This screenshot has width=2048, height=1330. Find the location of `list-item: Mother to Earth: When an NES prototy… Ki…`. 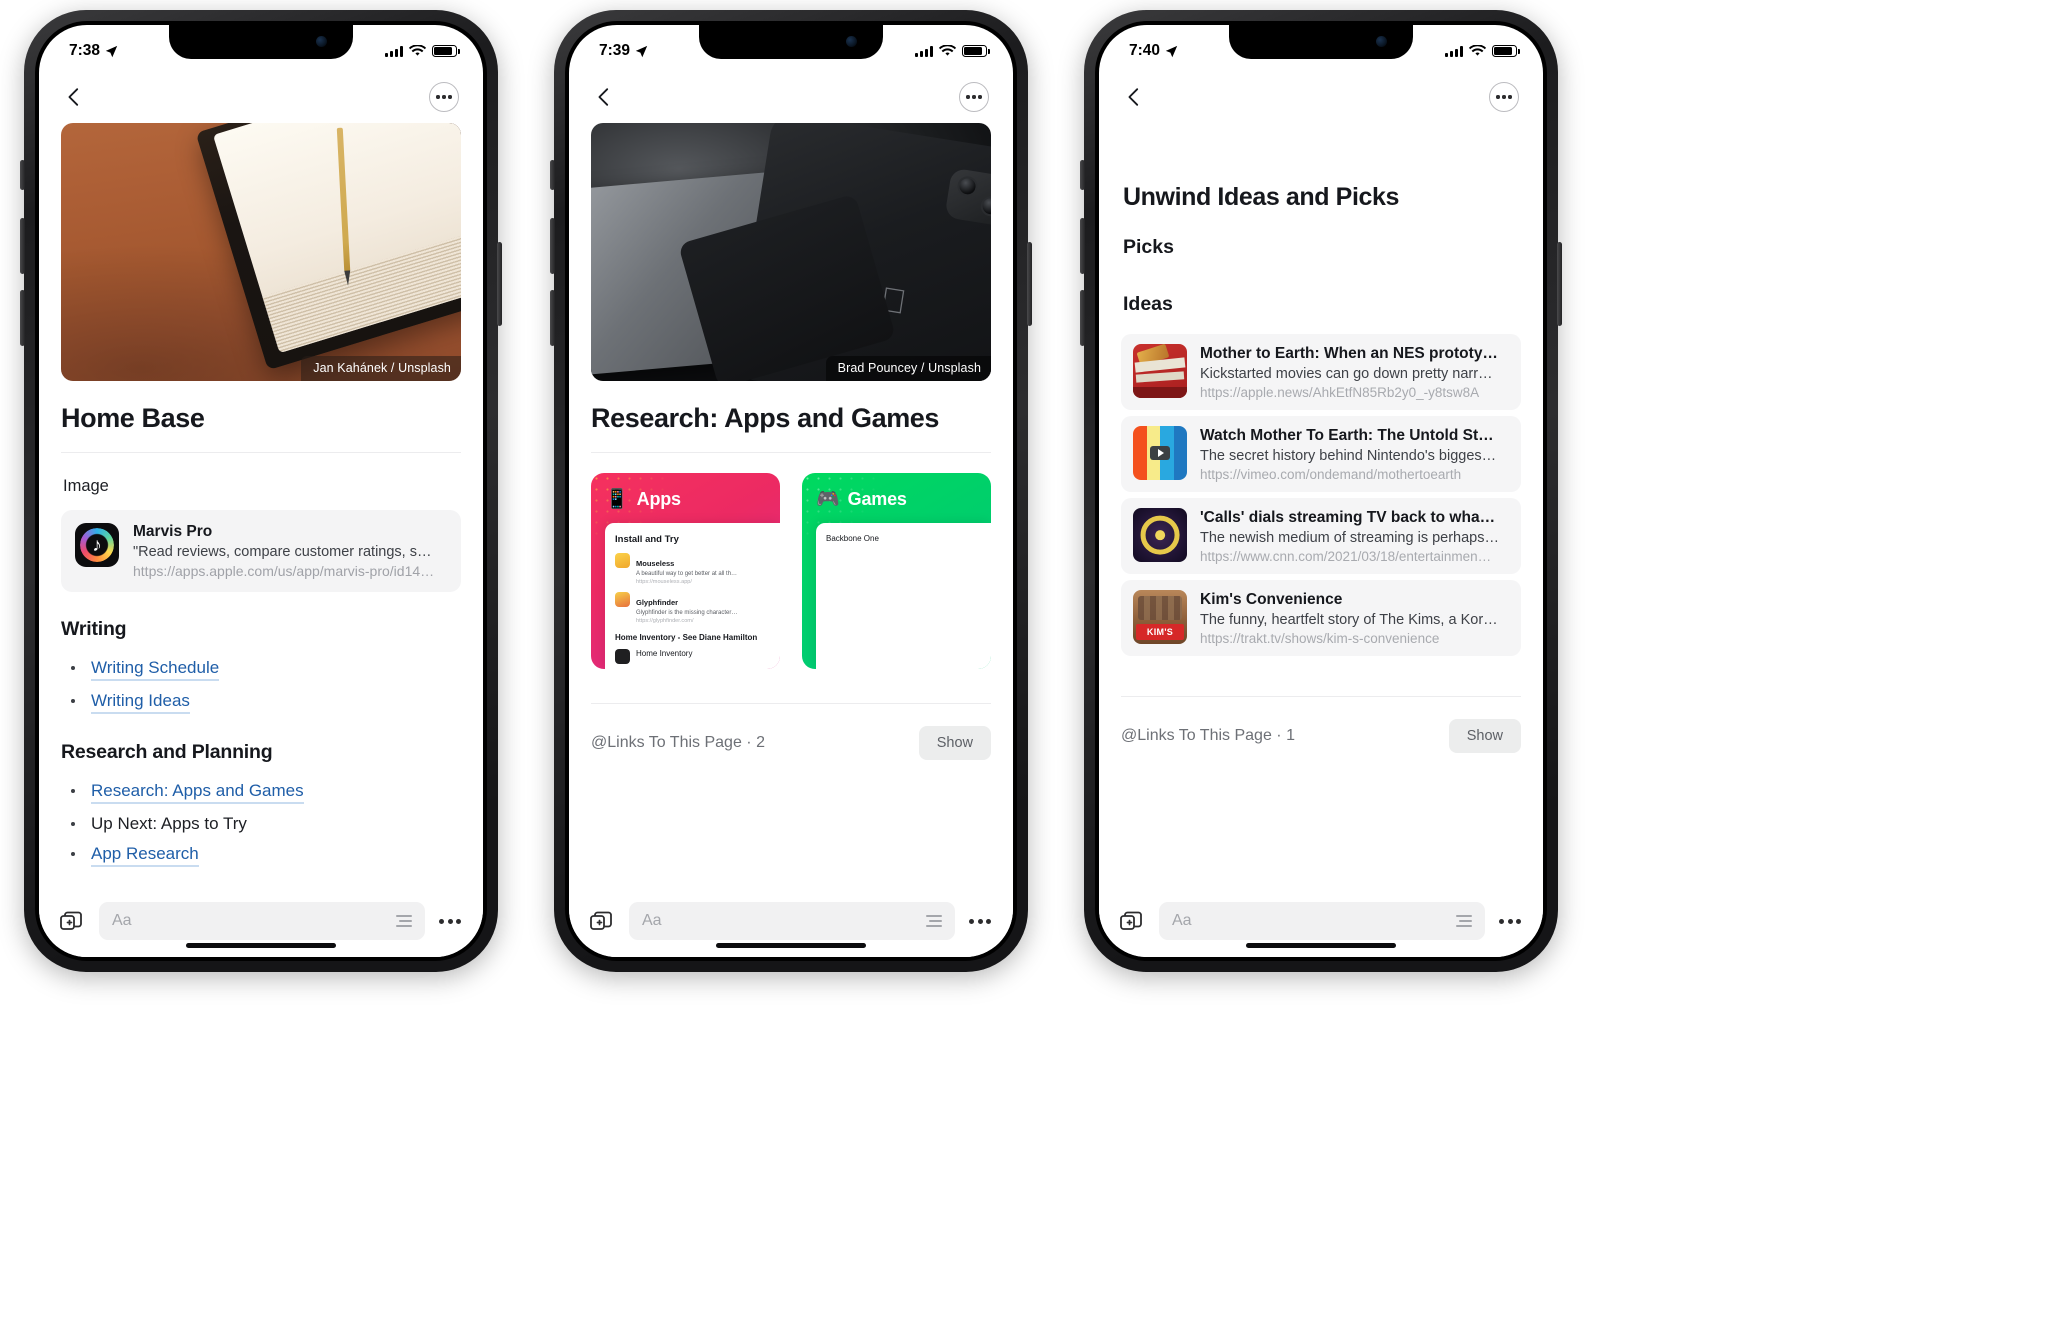

list-item: Mother to Earth: When an NES prototy… Ki… is located at coordinates (1321, 372).